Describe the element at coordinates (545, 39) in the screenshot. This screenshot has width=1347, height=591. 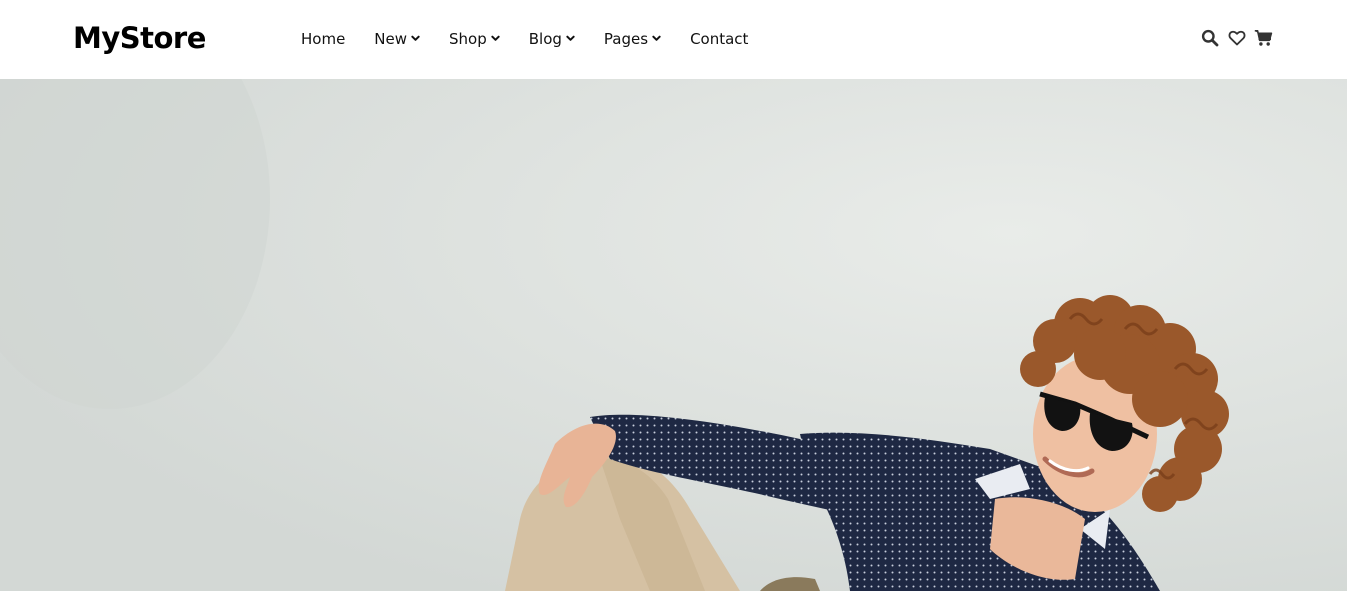
I see `nav-item-label: Blog` at that location.